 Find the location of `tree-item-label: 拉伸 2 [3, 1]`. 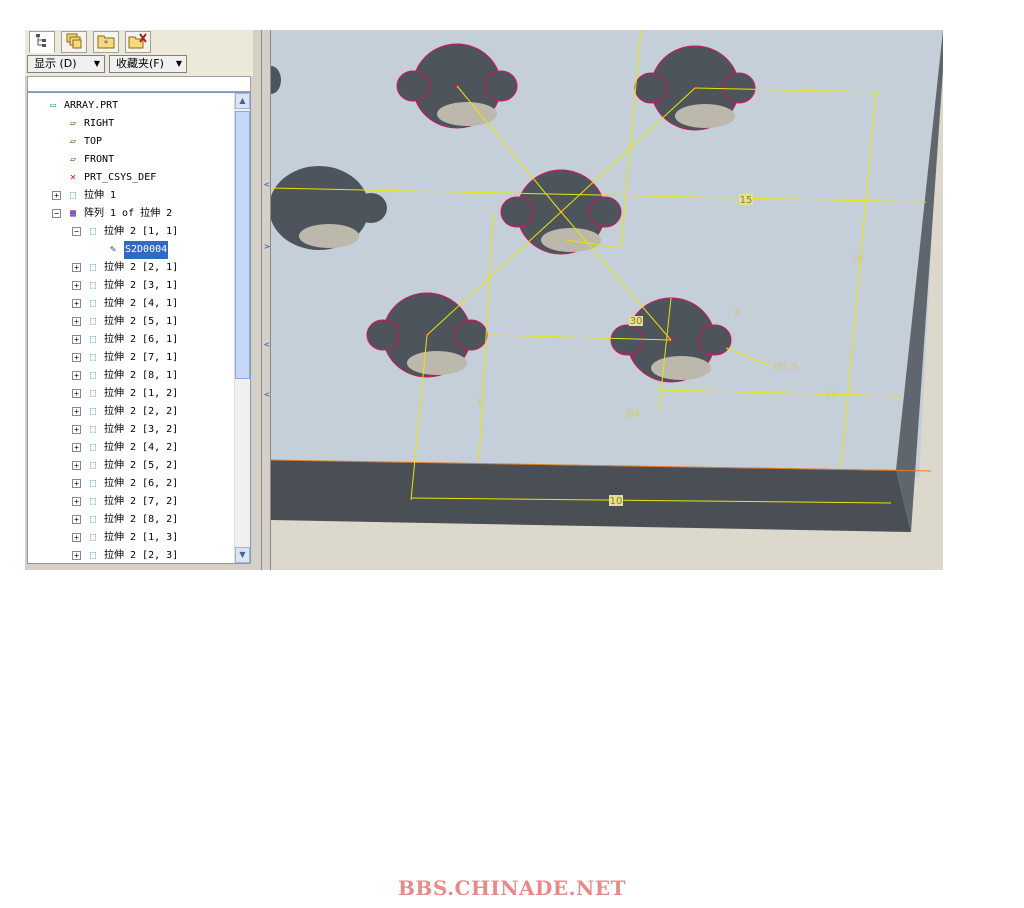

tree-item-label: 拉伸 2 [3, 1] is located at coordinates (141, 285).